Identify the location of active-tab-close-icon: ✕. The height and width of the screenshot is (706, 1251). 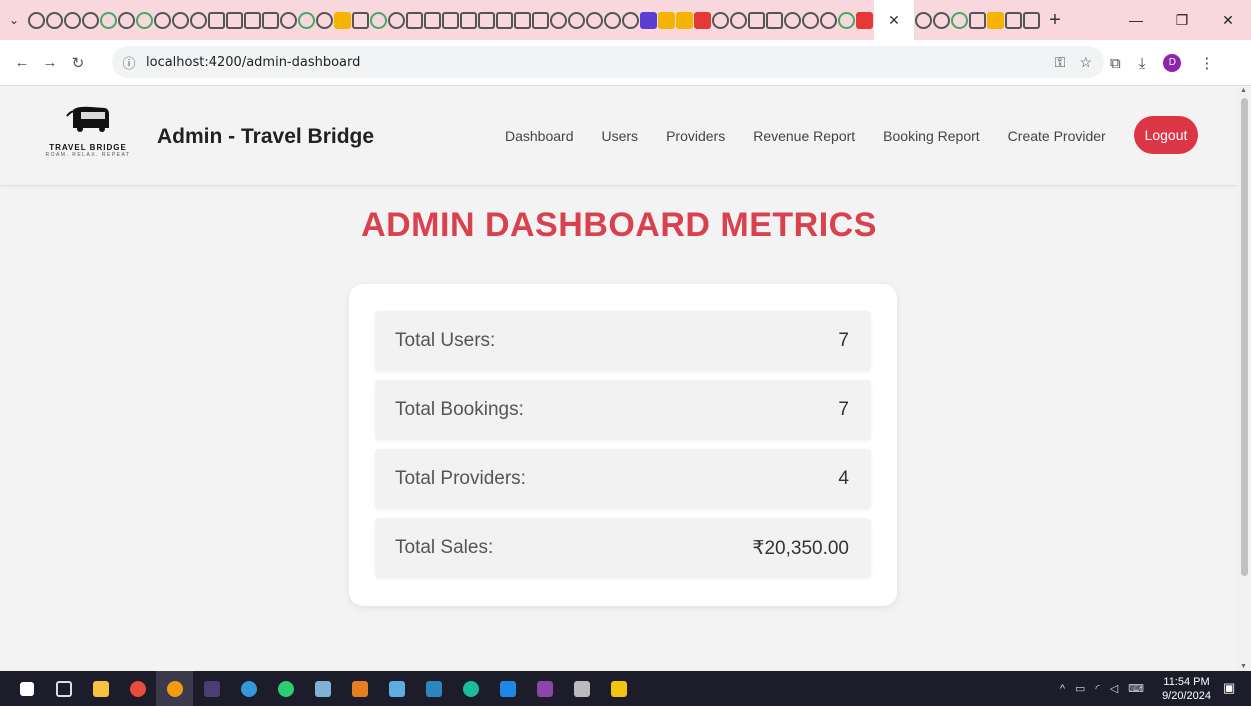
(894, 20).